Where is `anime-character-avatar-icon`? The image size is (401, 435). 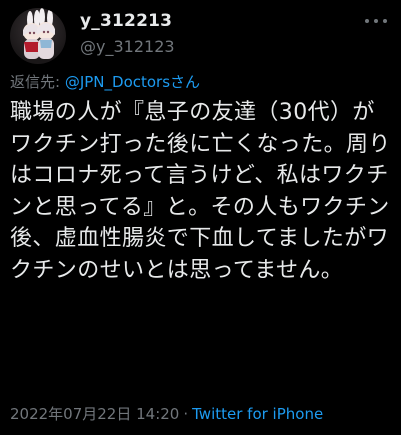 anime-character-avatar-icon is located at coordinates (39, 33).